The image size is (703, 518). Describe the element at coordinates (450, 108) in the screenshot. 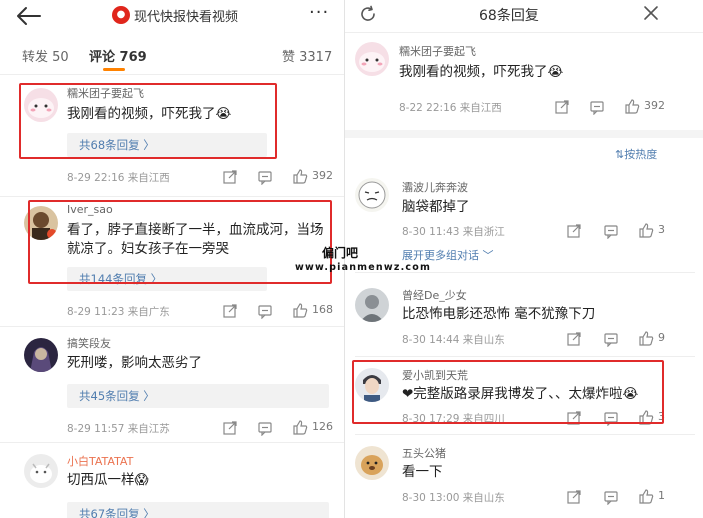

I see `comment-meta: 8-22 22:16 来自江西` at that location.